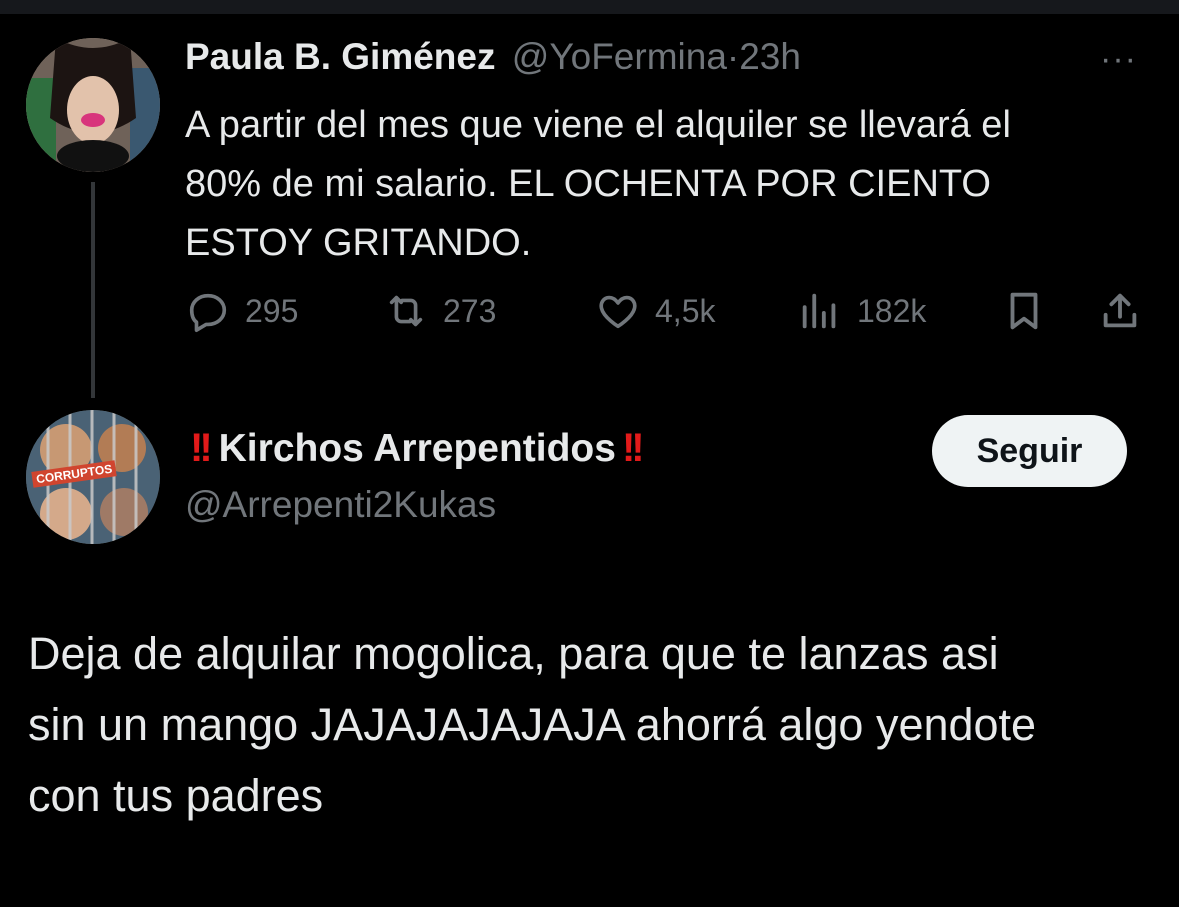 Image resolution: width=1179 pixels, height=907 pixels. I want to click on retweet-button: 273, so click(439, 311).